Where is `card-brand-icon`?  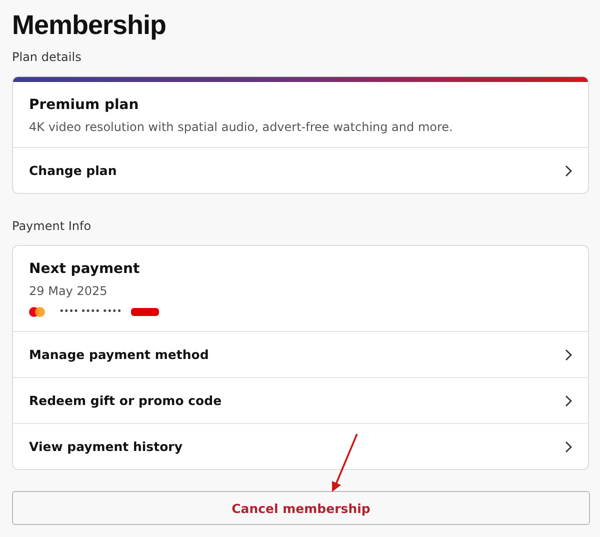 card-brand-icon is located at coordinates (37, 312).